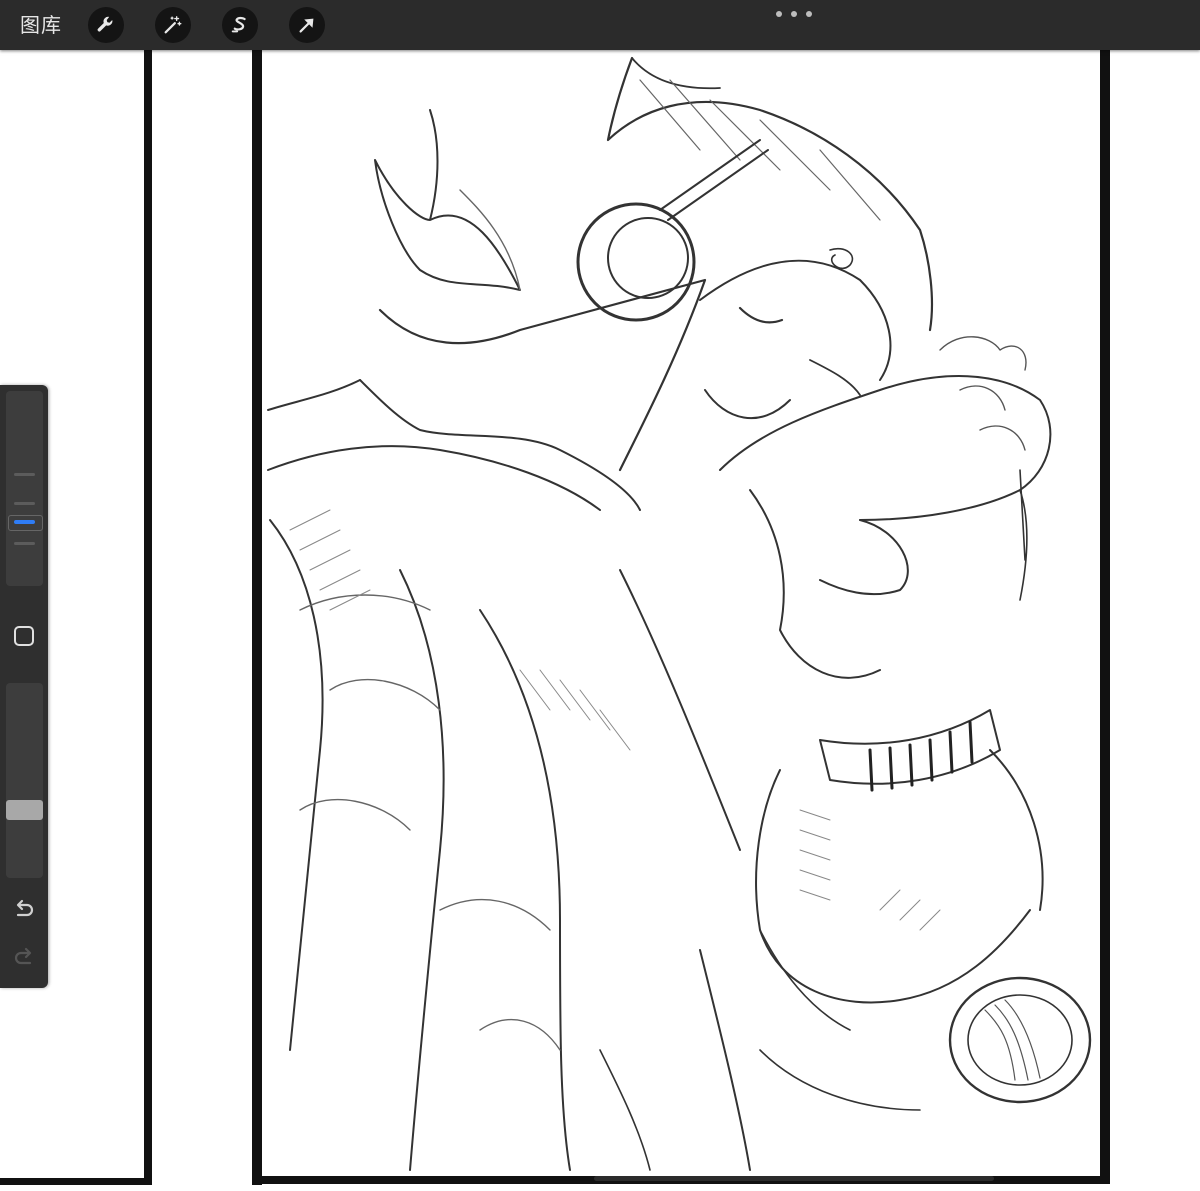  Describe the element at coordinates (24, 522) in the screenshot. I see `brush-size-thumb` at that location.